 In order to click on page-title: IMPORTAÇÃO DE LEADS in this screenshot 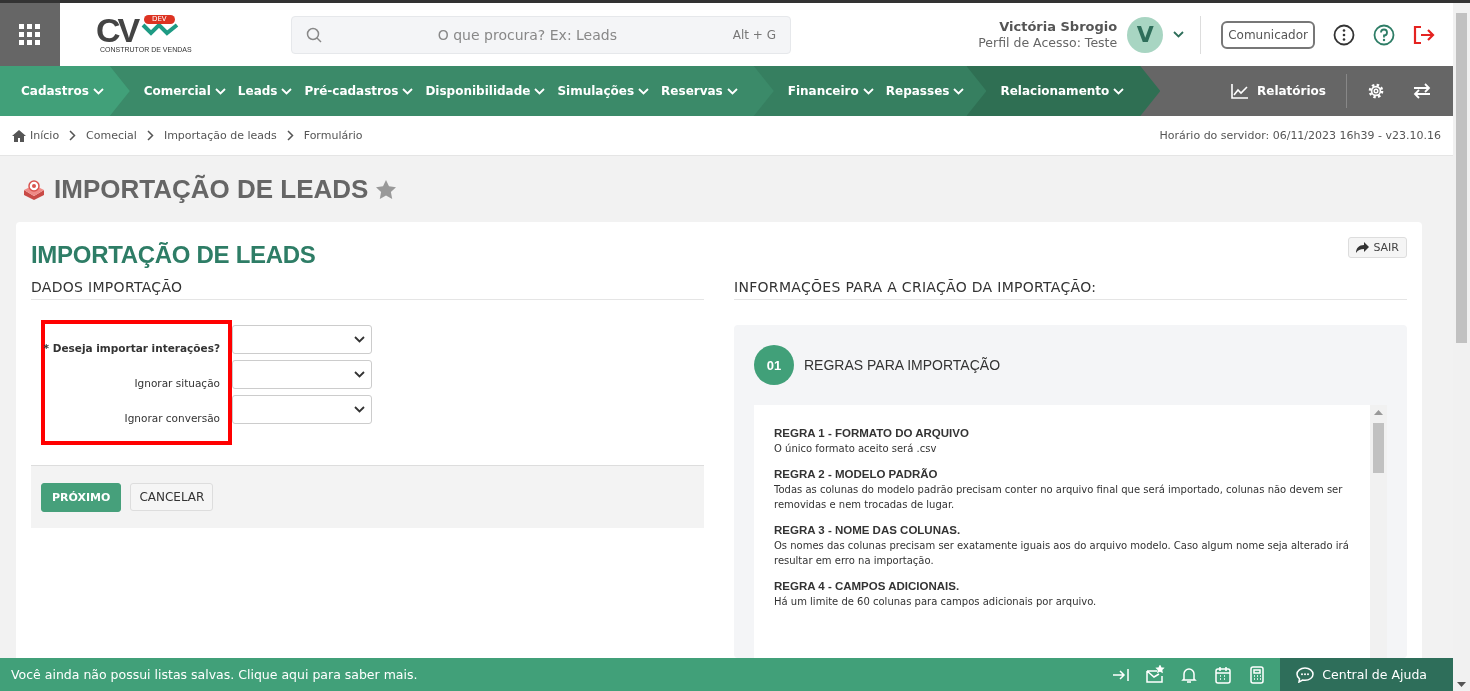, I will do `click(211, 189)`.